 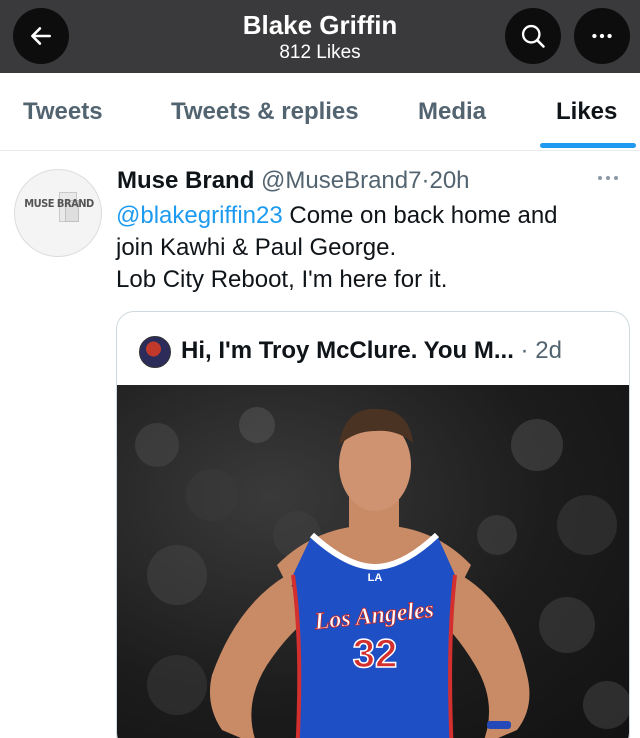 I want to click on avatar-logo-text: MUSE BRAND, so click(x=59, y=203).